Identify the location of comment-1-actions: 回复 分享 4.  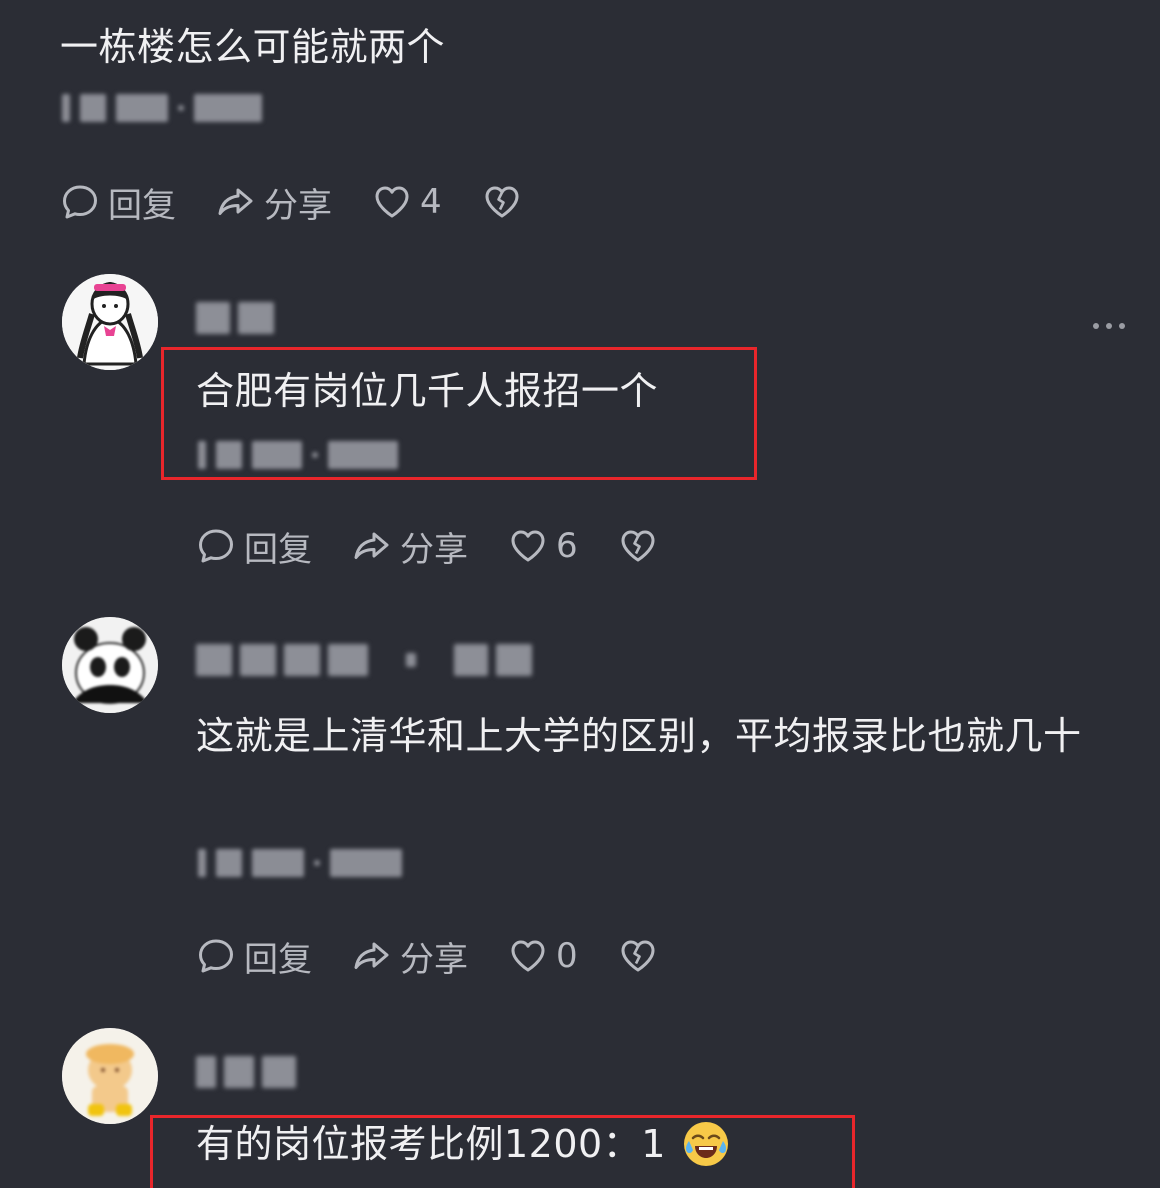
(311, 202).